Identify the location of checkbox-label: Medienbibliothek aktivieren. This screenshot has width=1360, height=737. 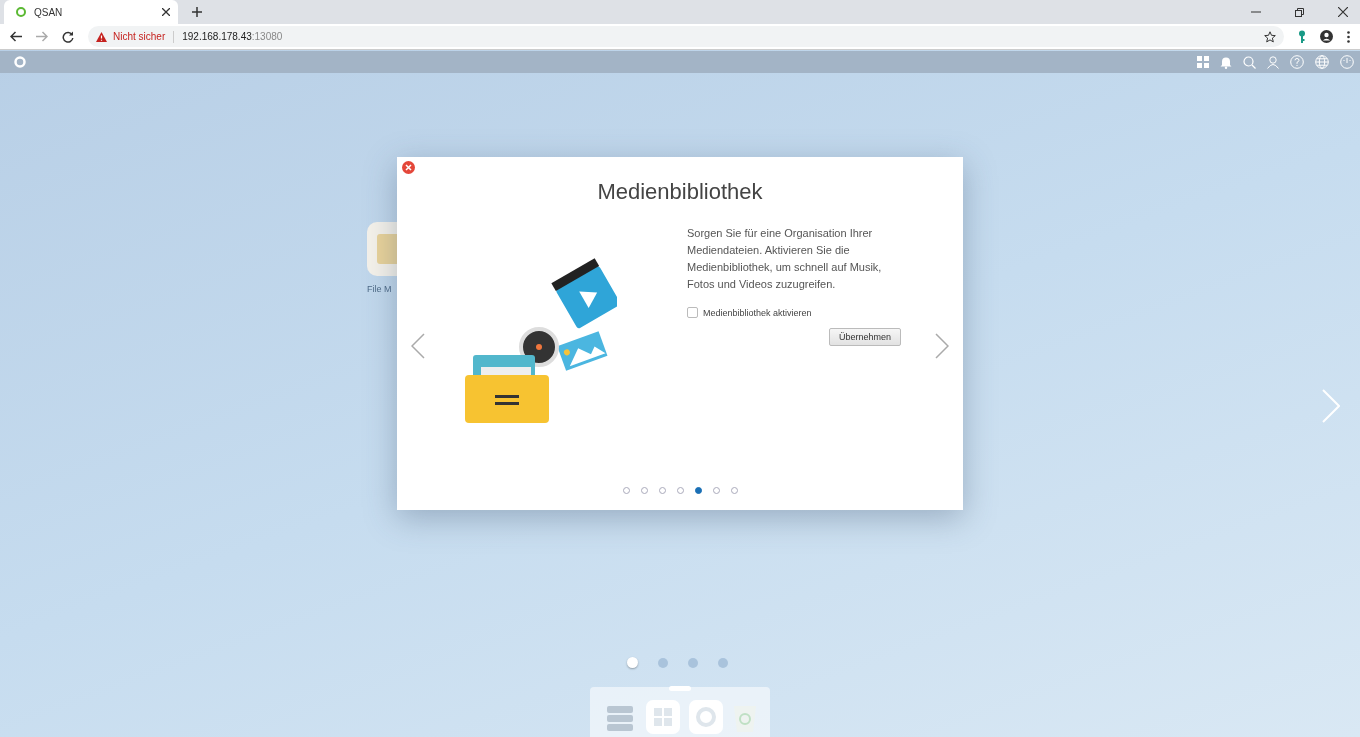
(757, 312).